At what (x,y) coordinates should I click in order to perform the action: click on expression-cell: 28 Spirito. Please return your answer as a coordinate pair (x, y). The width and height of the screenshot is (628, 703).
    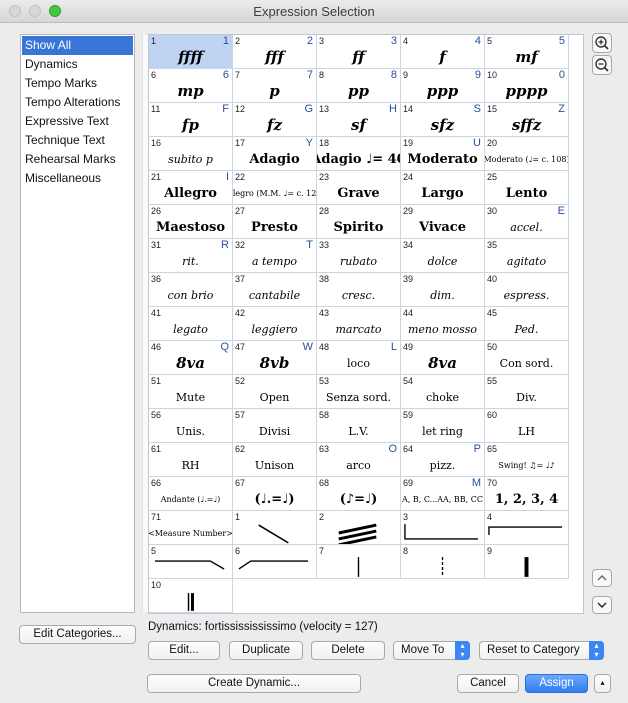
    Looking at the image, I should click on (359, 222).